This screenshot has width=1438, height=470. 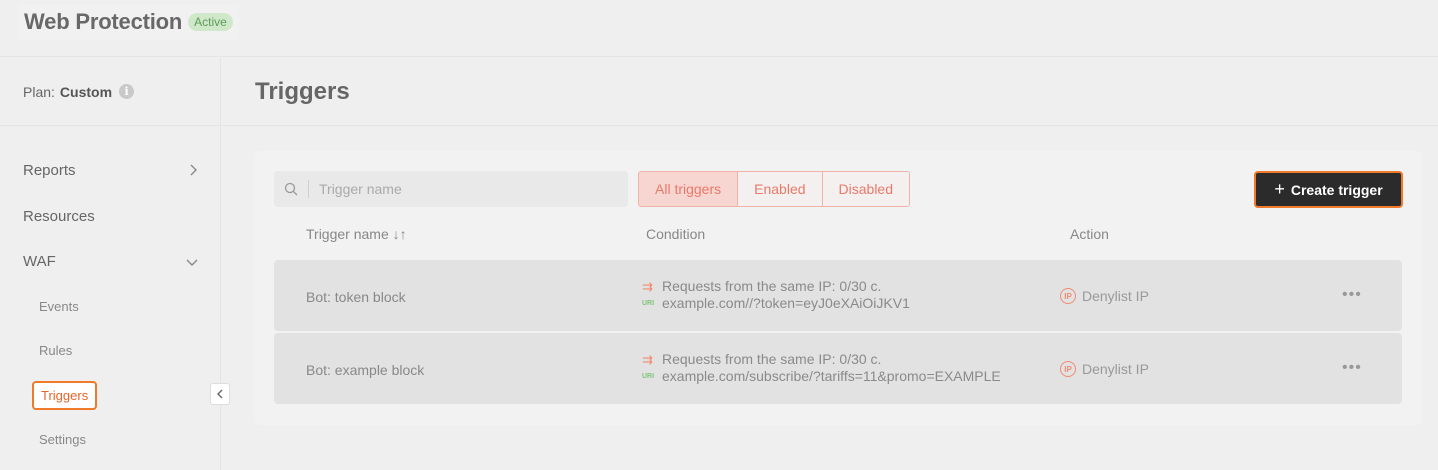 What do you see at coordinates (103, 21) in the screenshot?
I see `app-title: Web Protection` at bounding box center [103, 21].